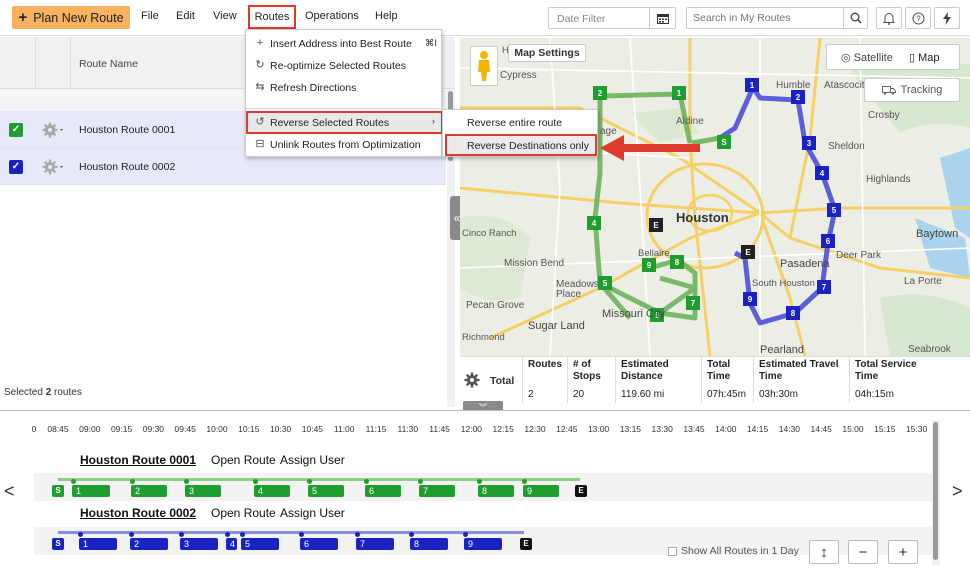 The width and height of the screenshot is (970, 574). I want to click on menu-reoptimize: ↻ Re-optimize Selected Routes, so click(344, 66).